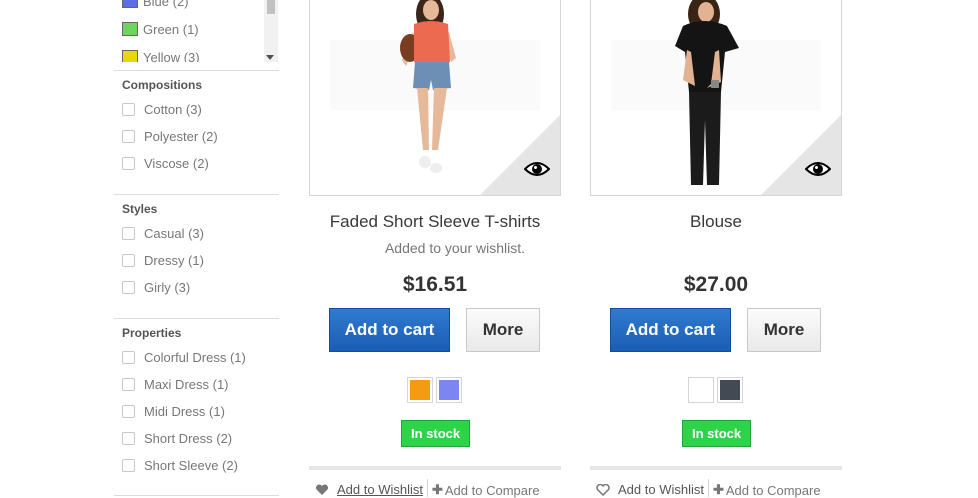 This screenshot has height=498, width=978. What do you see at coordinates (140, 209) in the screenshot?
I see `filter-group-title-styles: Styles` at bounding box center [140, 209].